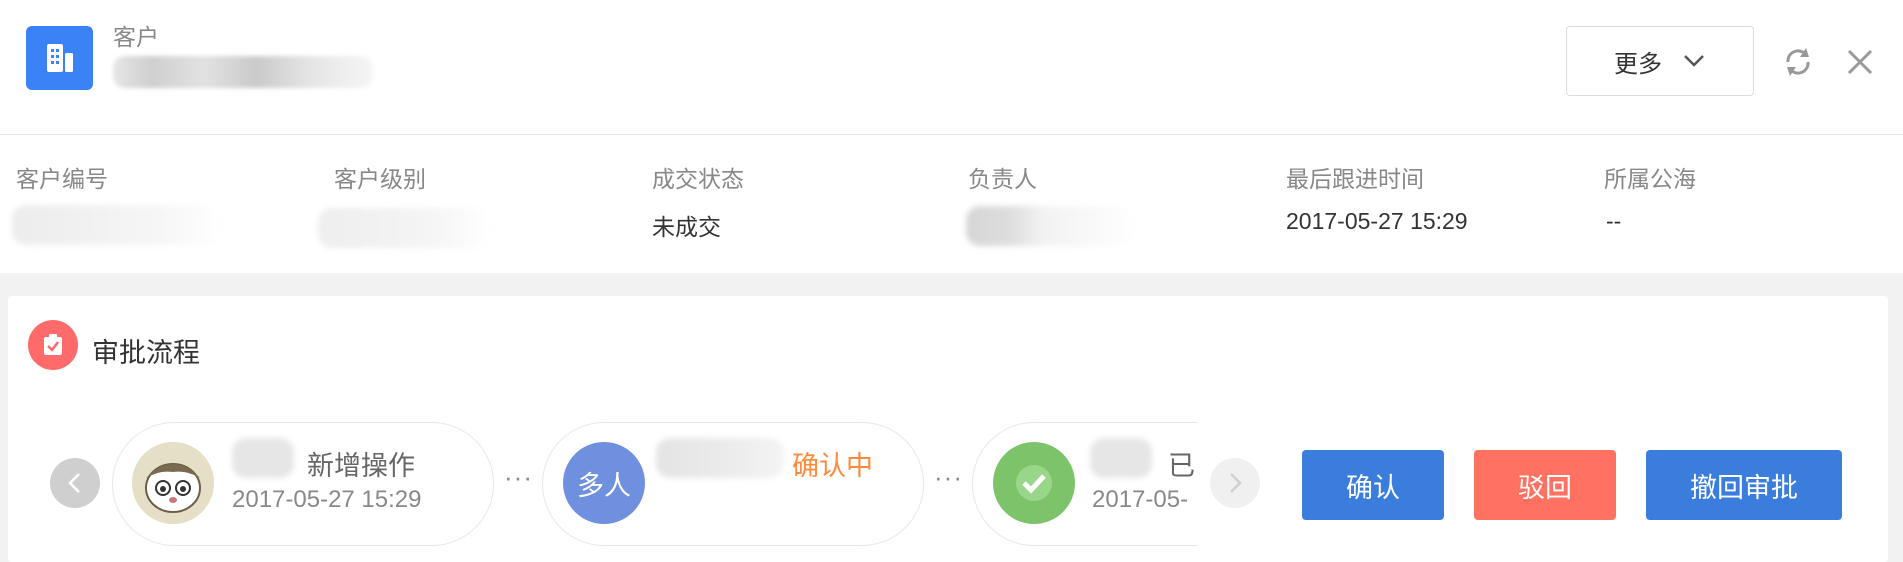 This screenshot has height=562, width=1903. Describe the element at coordinates (361, 466) in the screenshot. I see `step-action-label: 新增操作` at that location.